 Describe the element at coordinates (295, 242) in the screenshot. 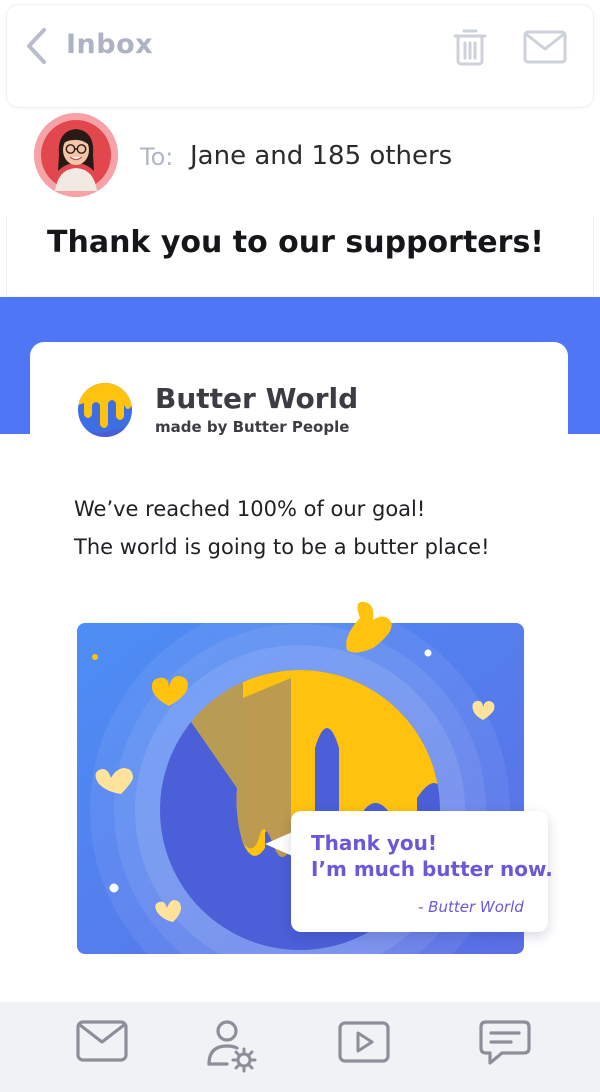

I see `email-subject: Thank you to our supporters!` at that location.